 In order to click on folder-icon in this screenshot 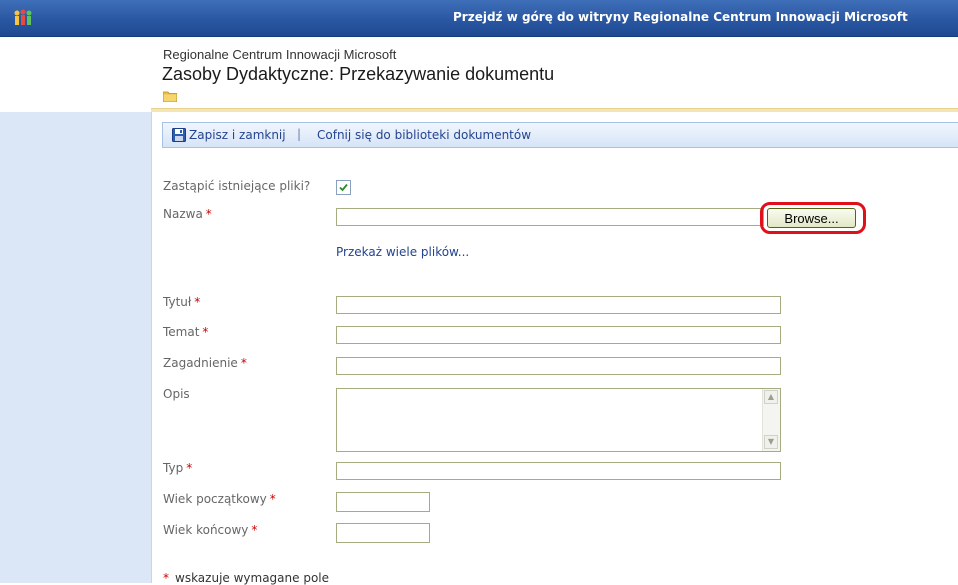, I will do `click(170, 96)`.